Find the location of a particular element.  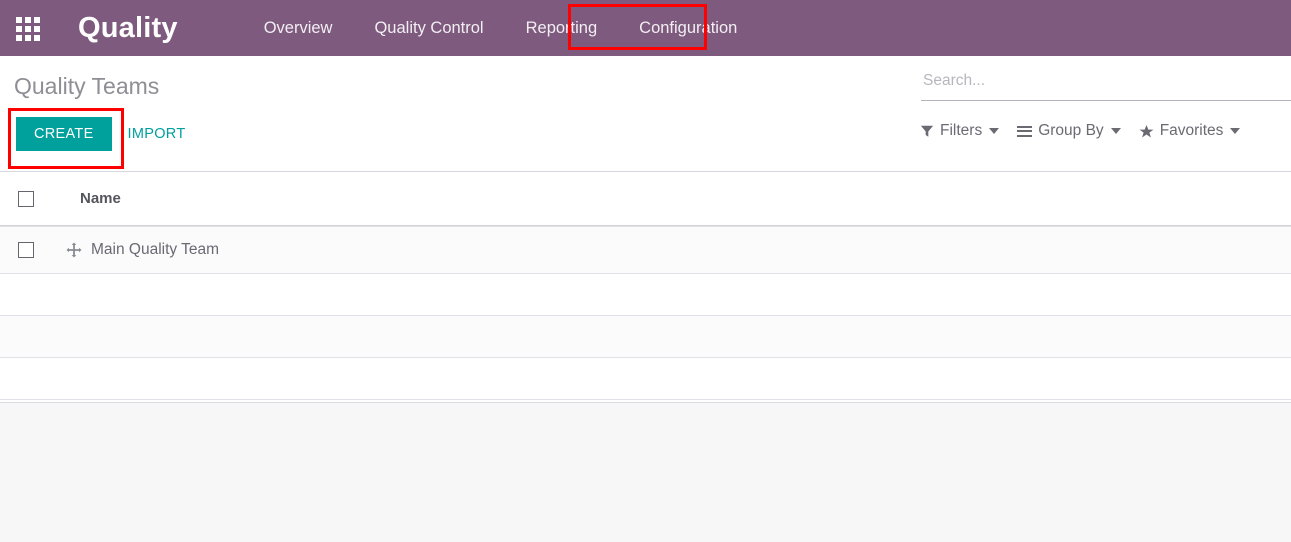

column-header-name: Name is located at coordinates (91, 198).